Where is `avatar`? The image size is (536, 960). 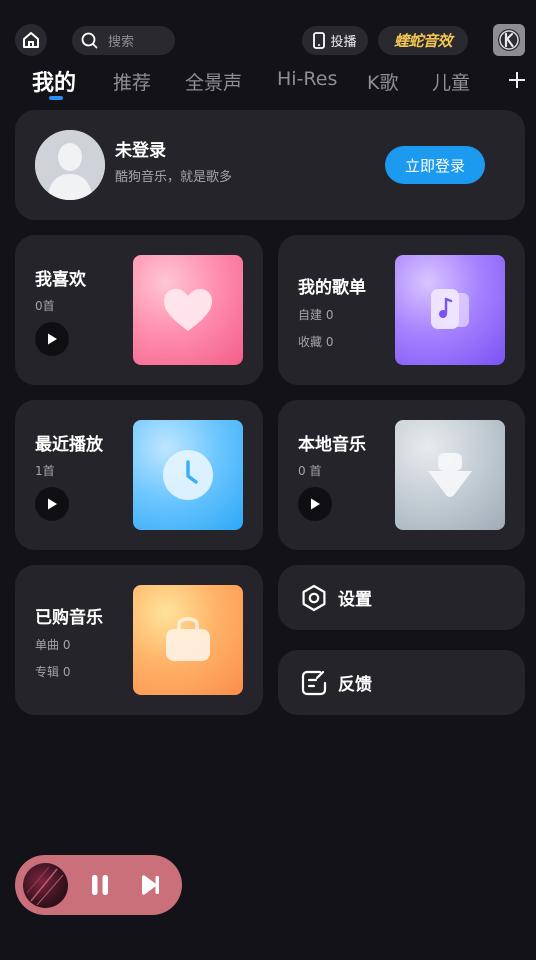
avatar is located at coordinates (70, 165).